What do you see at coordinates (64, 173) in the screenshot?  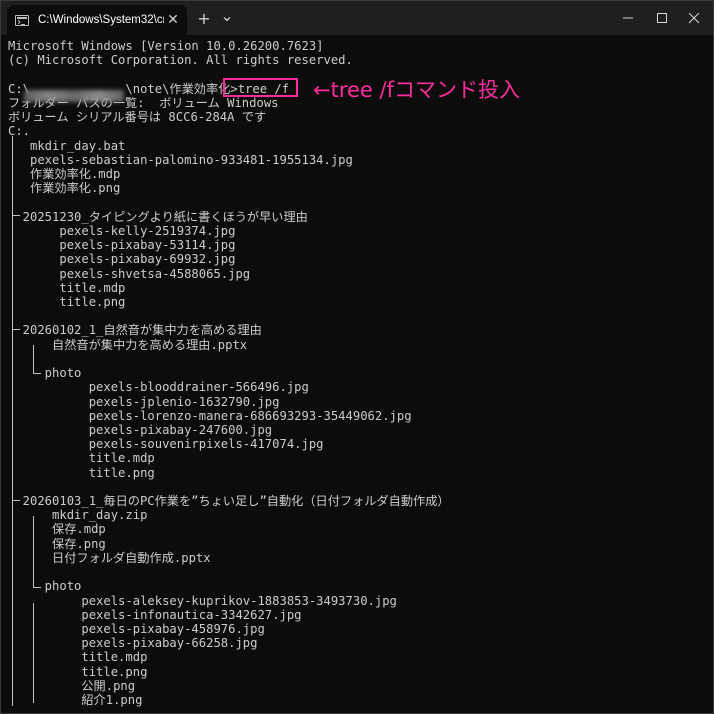 I see `terminal-line: 作業効率化.mdp` at bounding box center [64, 173].